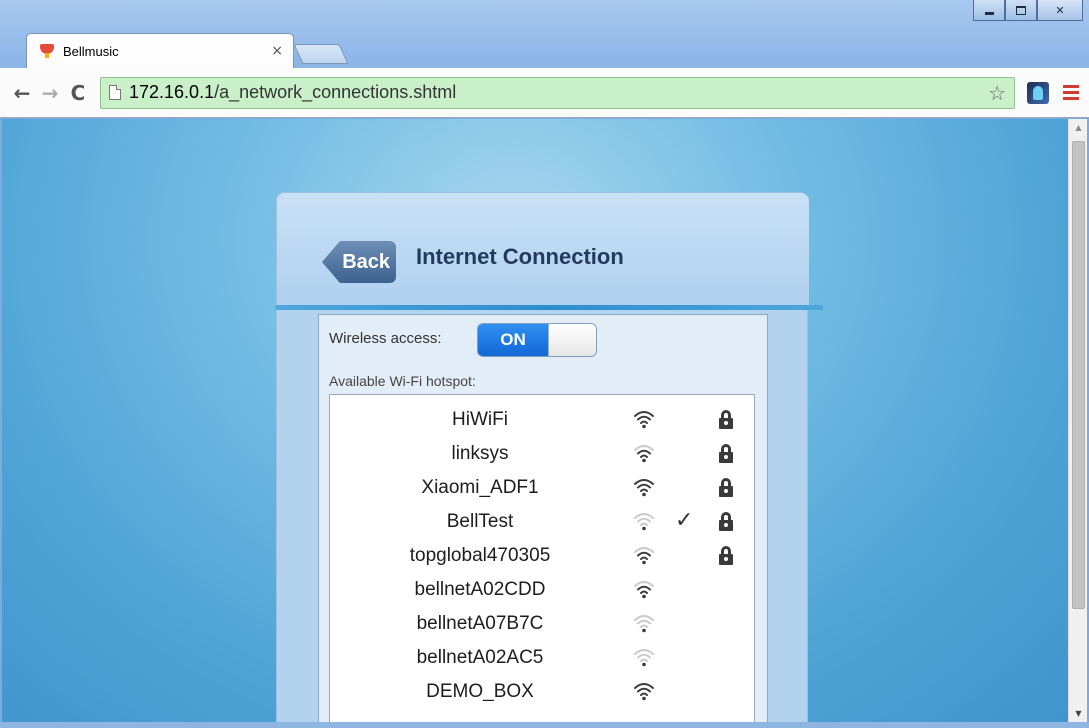 The height and width of the screenshot is (728, 1089). What do you see at coordinates (115, 92) in the screenshot?
I see `page-icon` at bounding box center [115, 92].